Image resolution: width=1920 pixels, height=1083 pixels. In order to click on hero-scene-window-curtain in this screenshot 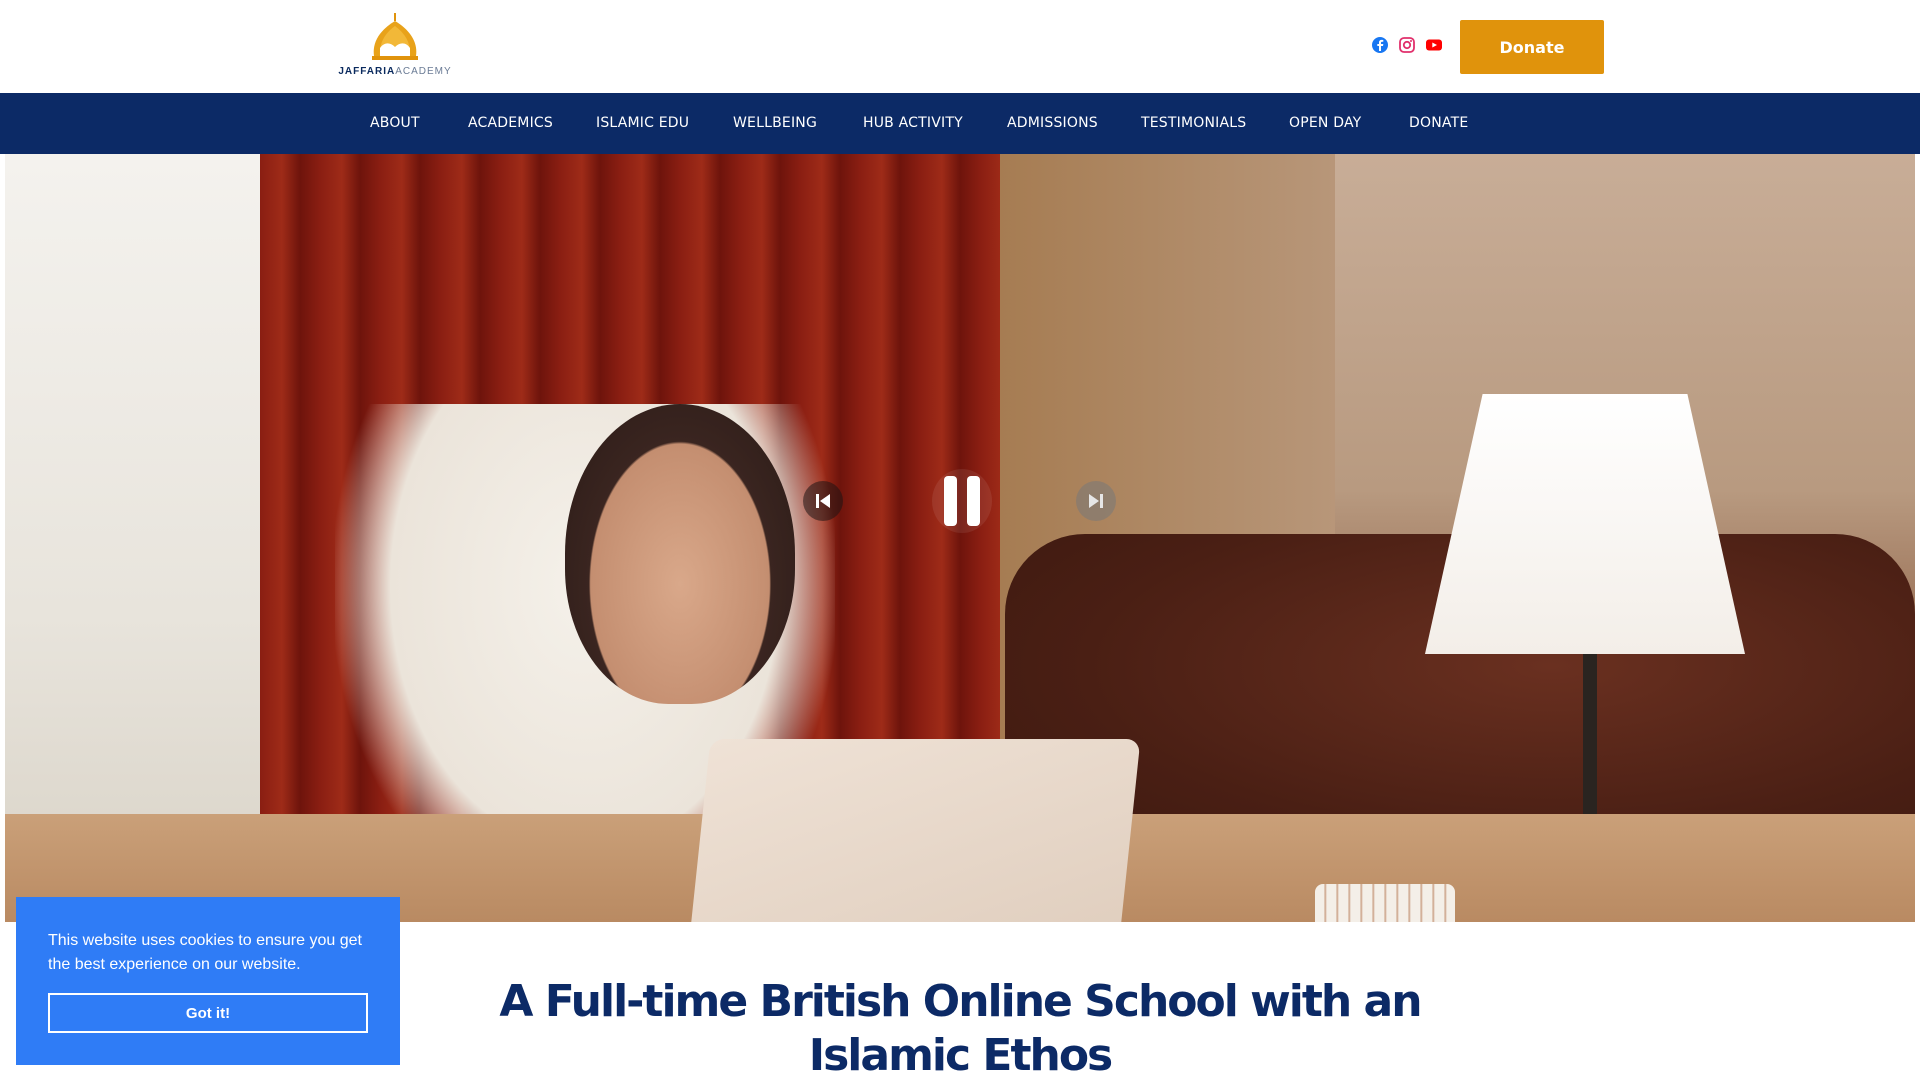, I will do `click(132, 538)`.